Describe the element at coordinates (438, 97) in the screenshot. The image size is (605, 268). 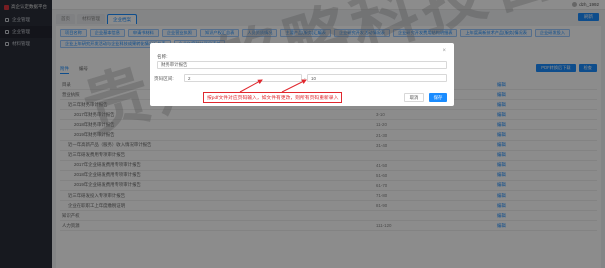
I see `save-button: 保存` at that location.